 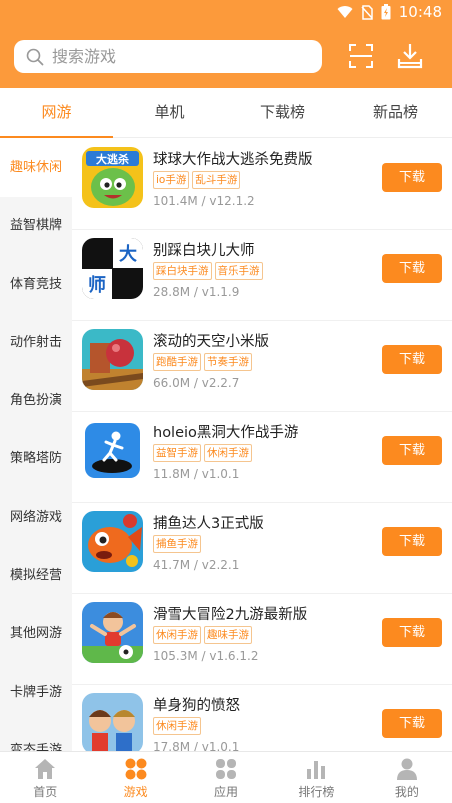 I want to click on app-meta: 41.7M / v2.2.1, so click(x=196, y=565).